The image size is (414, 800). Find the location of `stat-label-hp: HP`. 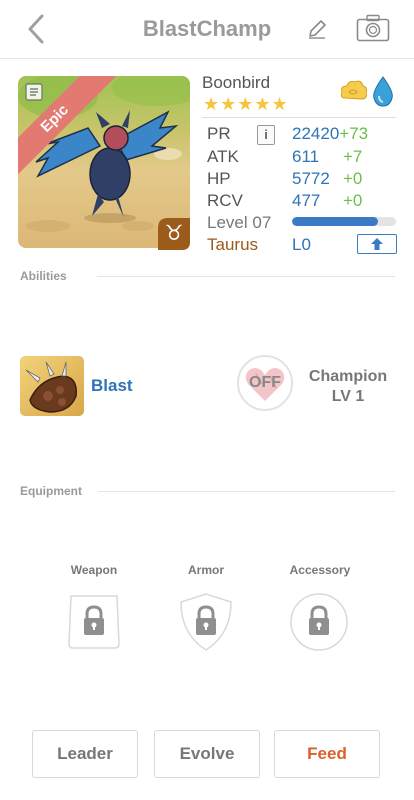

stat-label-hp: HP is located at coordinates (219, 178).